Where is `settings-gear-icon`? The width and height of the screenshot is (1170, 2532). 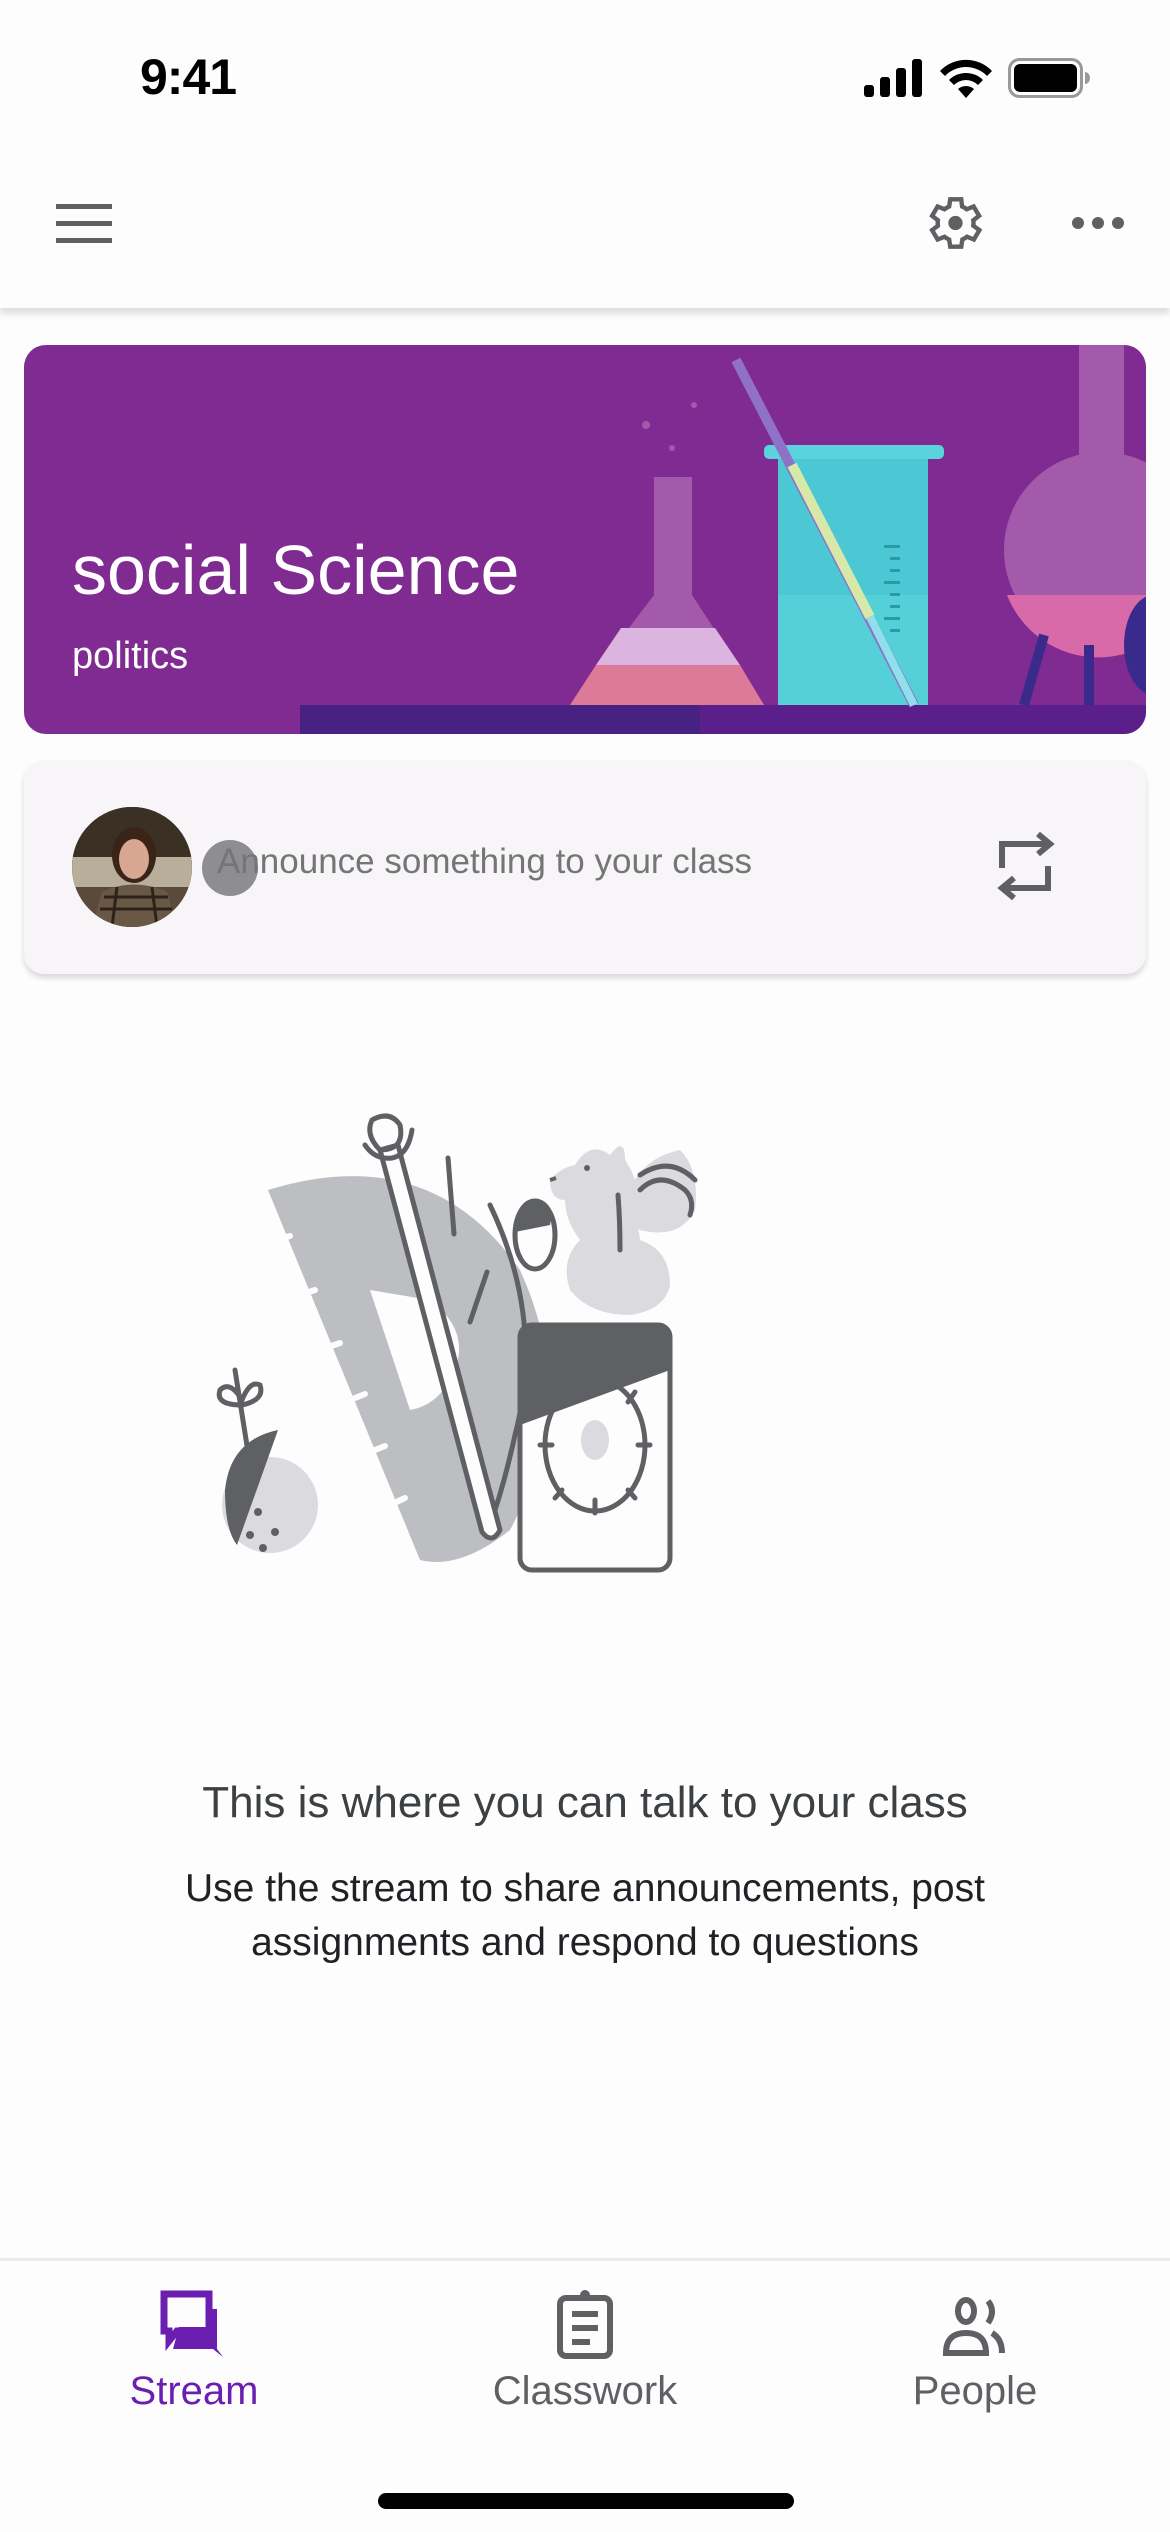
settings-gear-icon is located at coordinates (956, 223).